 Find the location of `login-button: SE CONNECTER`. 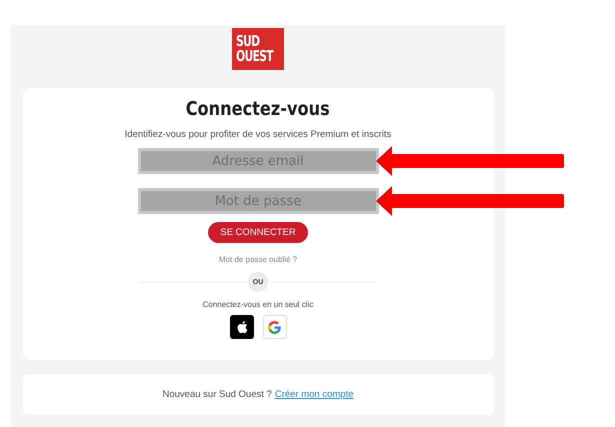

login-button: SE CONNECTER is located at coordinates (258, 232).